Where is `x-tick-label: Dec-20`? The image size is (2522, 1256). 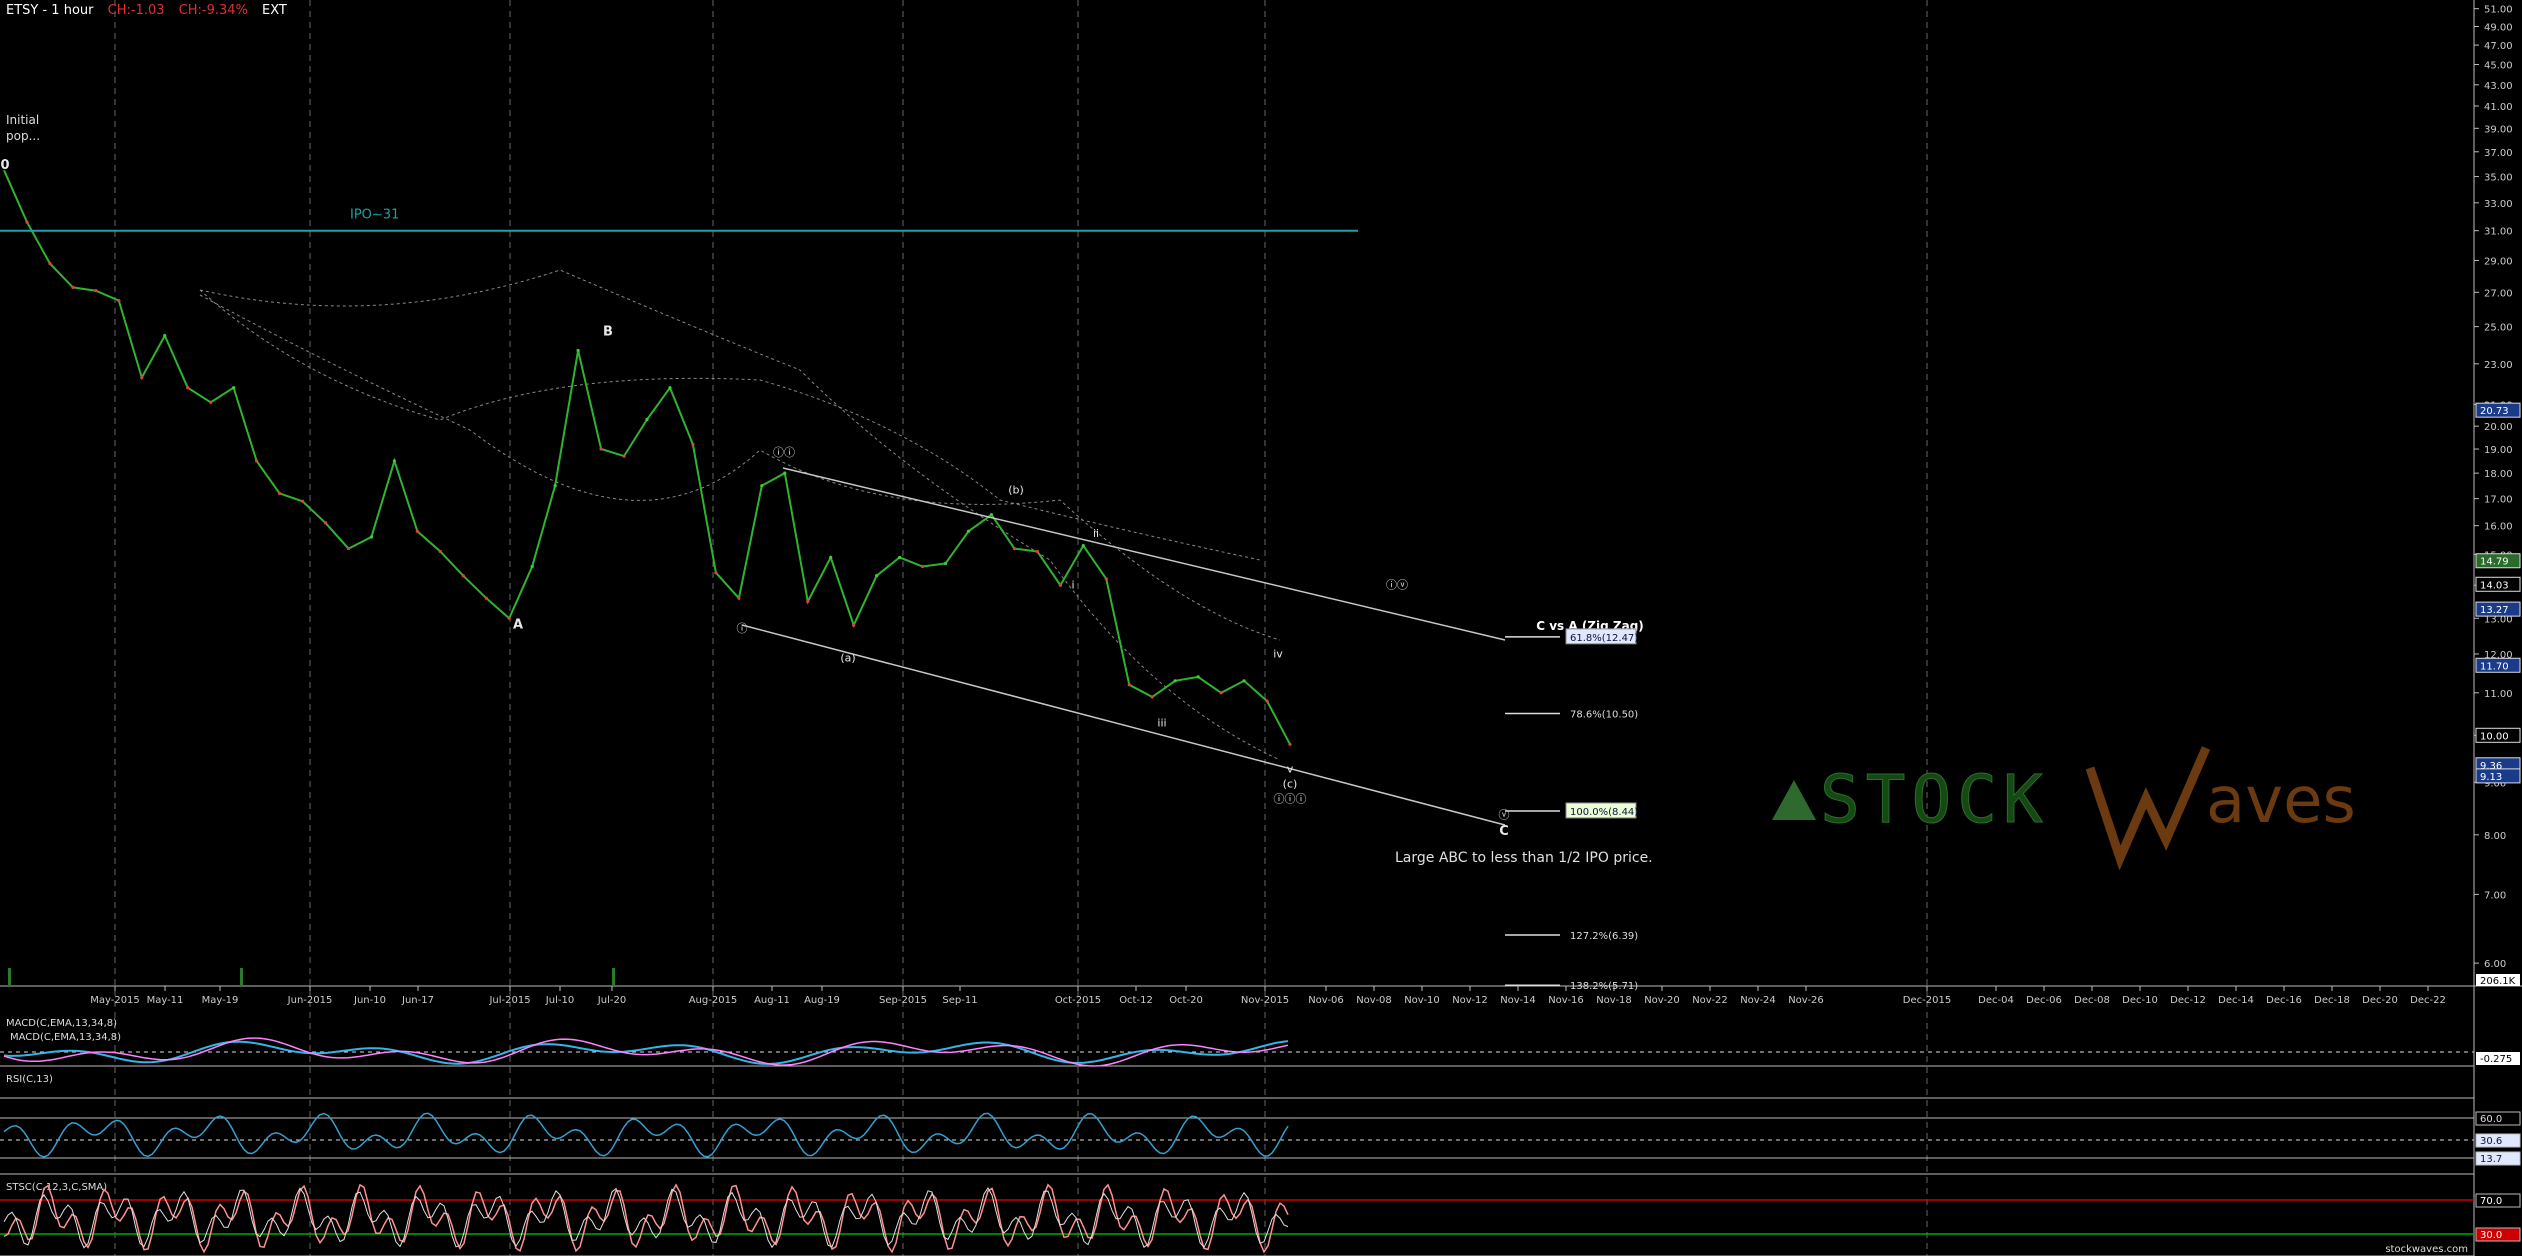
x-tick-label: Dec-20 is located at coordinates (2380, 1000).